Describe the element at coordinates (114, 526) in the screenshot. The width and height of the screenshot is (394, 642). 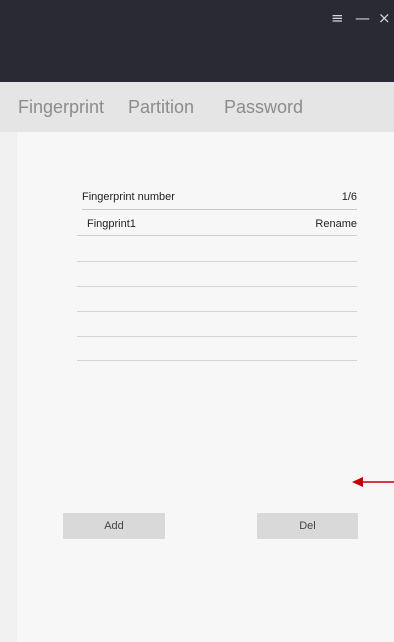
I see `add-button: Add` at that location.